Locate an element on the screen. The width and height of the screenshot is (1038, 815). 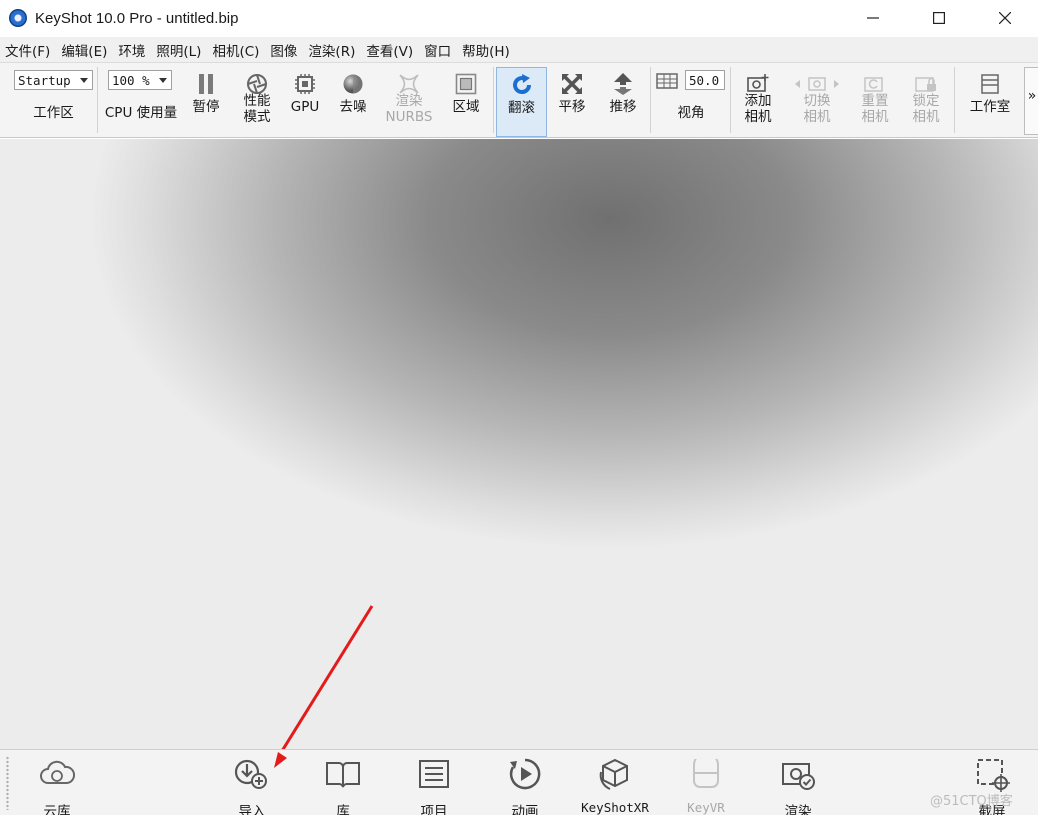
add-camera-button: 添加 相机 is located at coordinates (758, 101).